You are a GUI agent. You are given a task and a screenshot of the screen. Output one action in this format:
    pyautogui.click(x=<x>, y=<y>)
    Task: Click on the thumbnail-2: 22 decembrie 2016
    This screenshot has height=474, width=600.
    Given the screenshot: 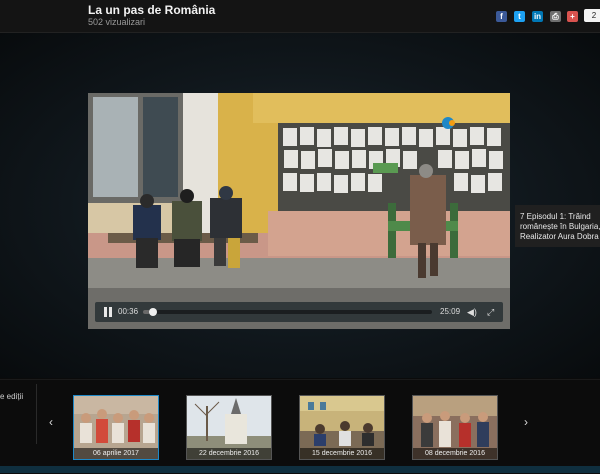 What is the action you would take?
    pyautogui.click(x=229, y=427)
    